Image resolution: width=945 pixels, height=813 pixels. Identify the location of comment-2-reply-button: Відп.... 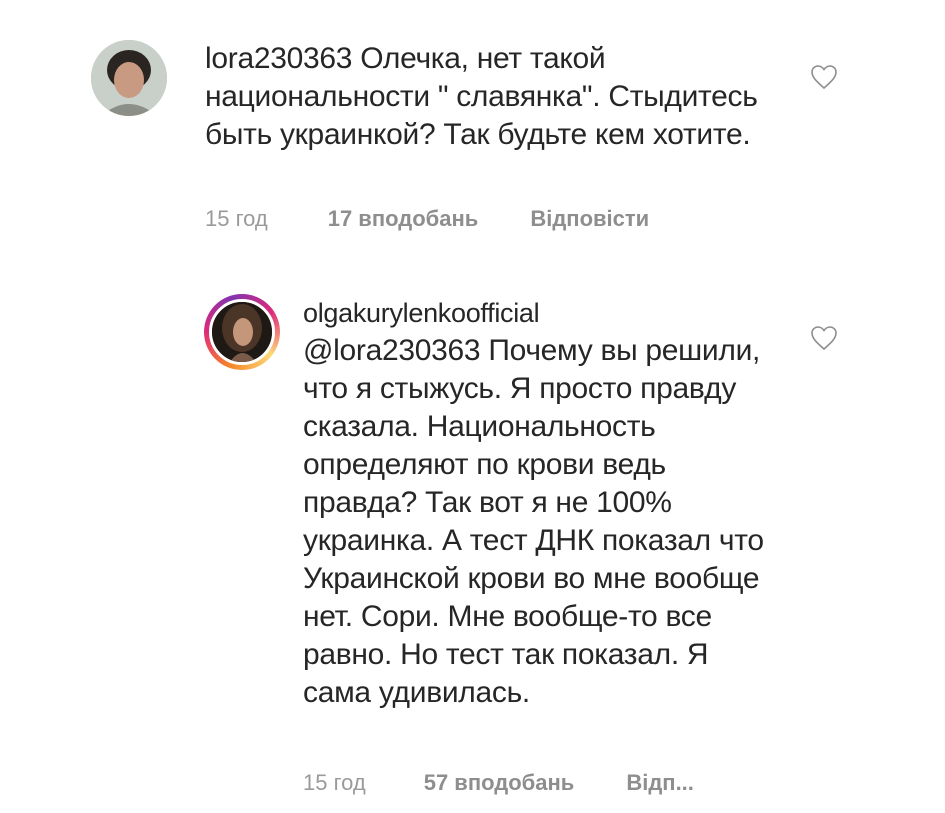
(660, 783).